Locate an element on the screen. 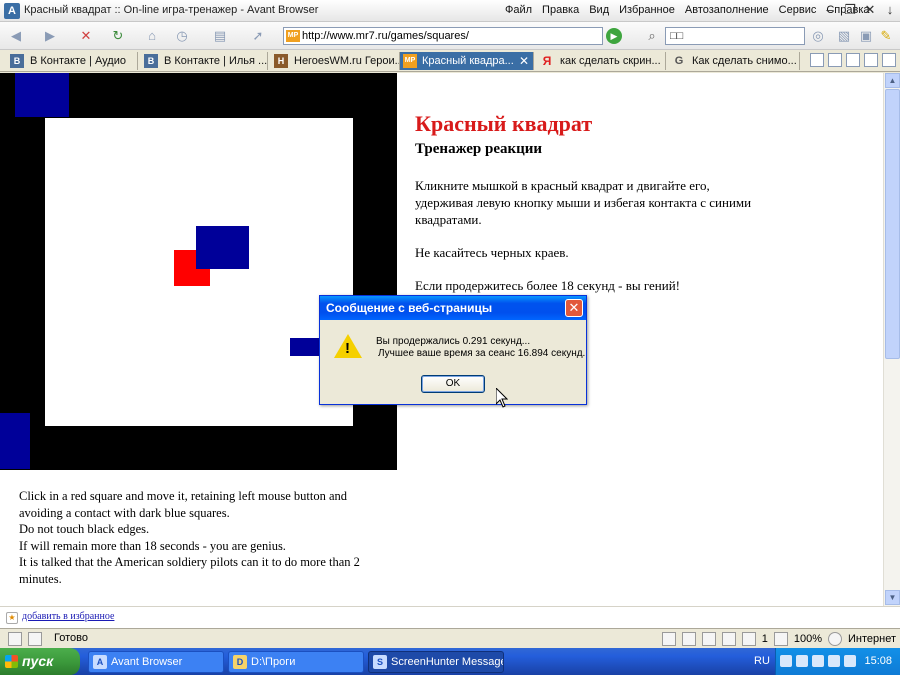 The width and height of the screenshot is (900, 675). back-icon: ◀ is located at coordinates (16, 36).